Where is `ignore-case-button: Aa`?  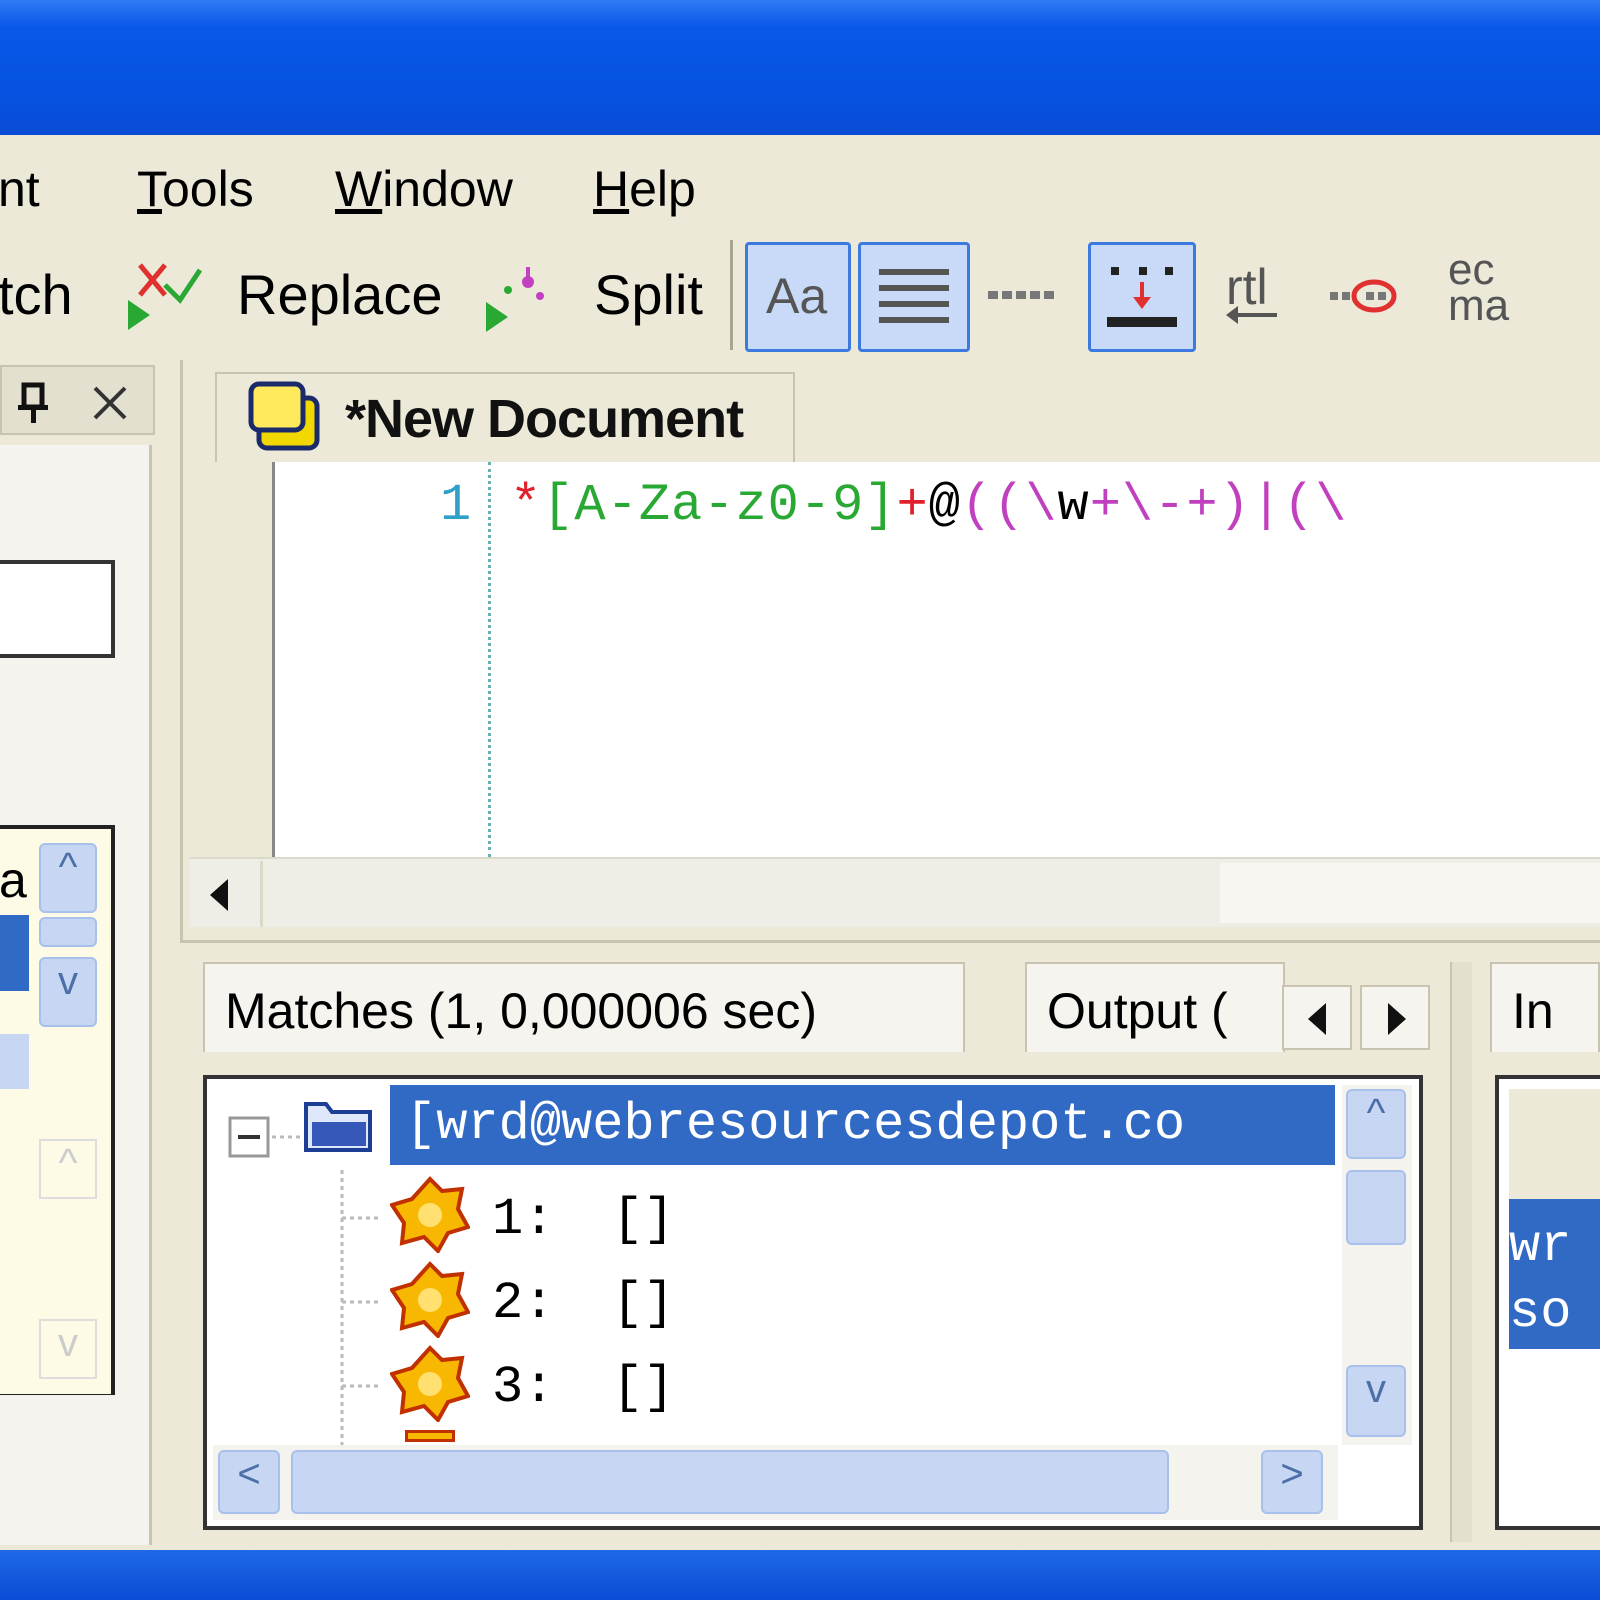
ignore-case-button: Aa is located at coordinates (798, 297).